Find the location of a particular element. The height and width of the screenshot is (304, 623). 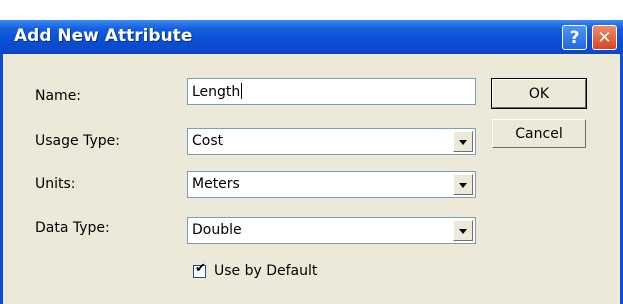

checkmark-icon: ✔ is located at coordinates (200, 268).